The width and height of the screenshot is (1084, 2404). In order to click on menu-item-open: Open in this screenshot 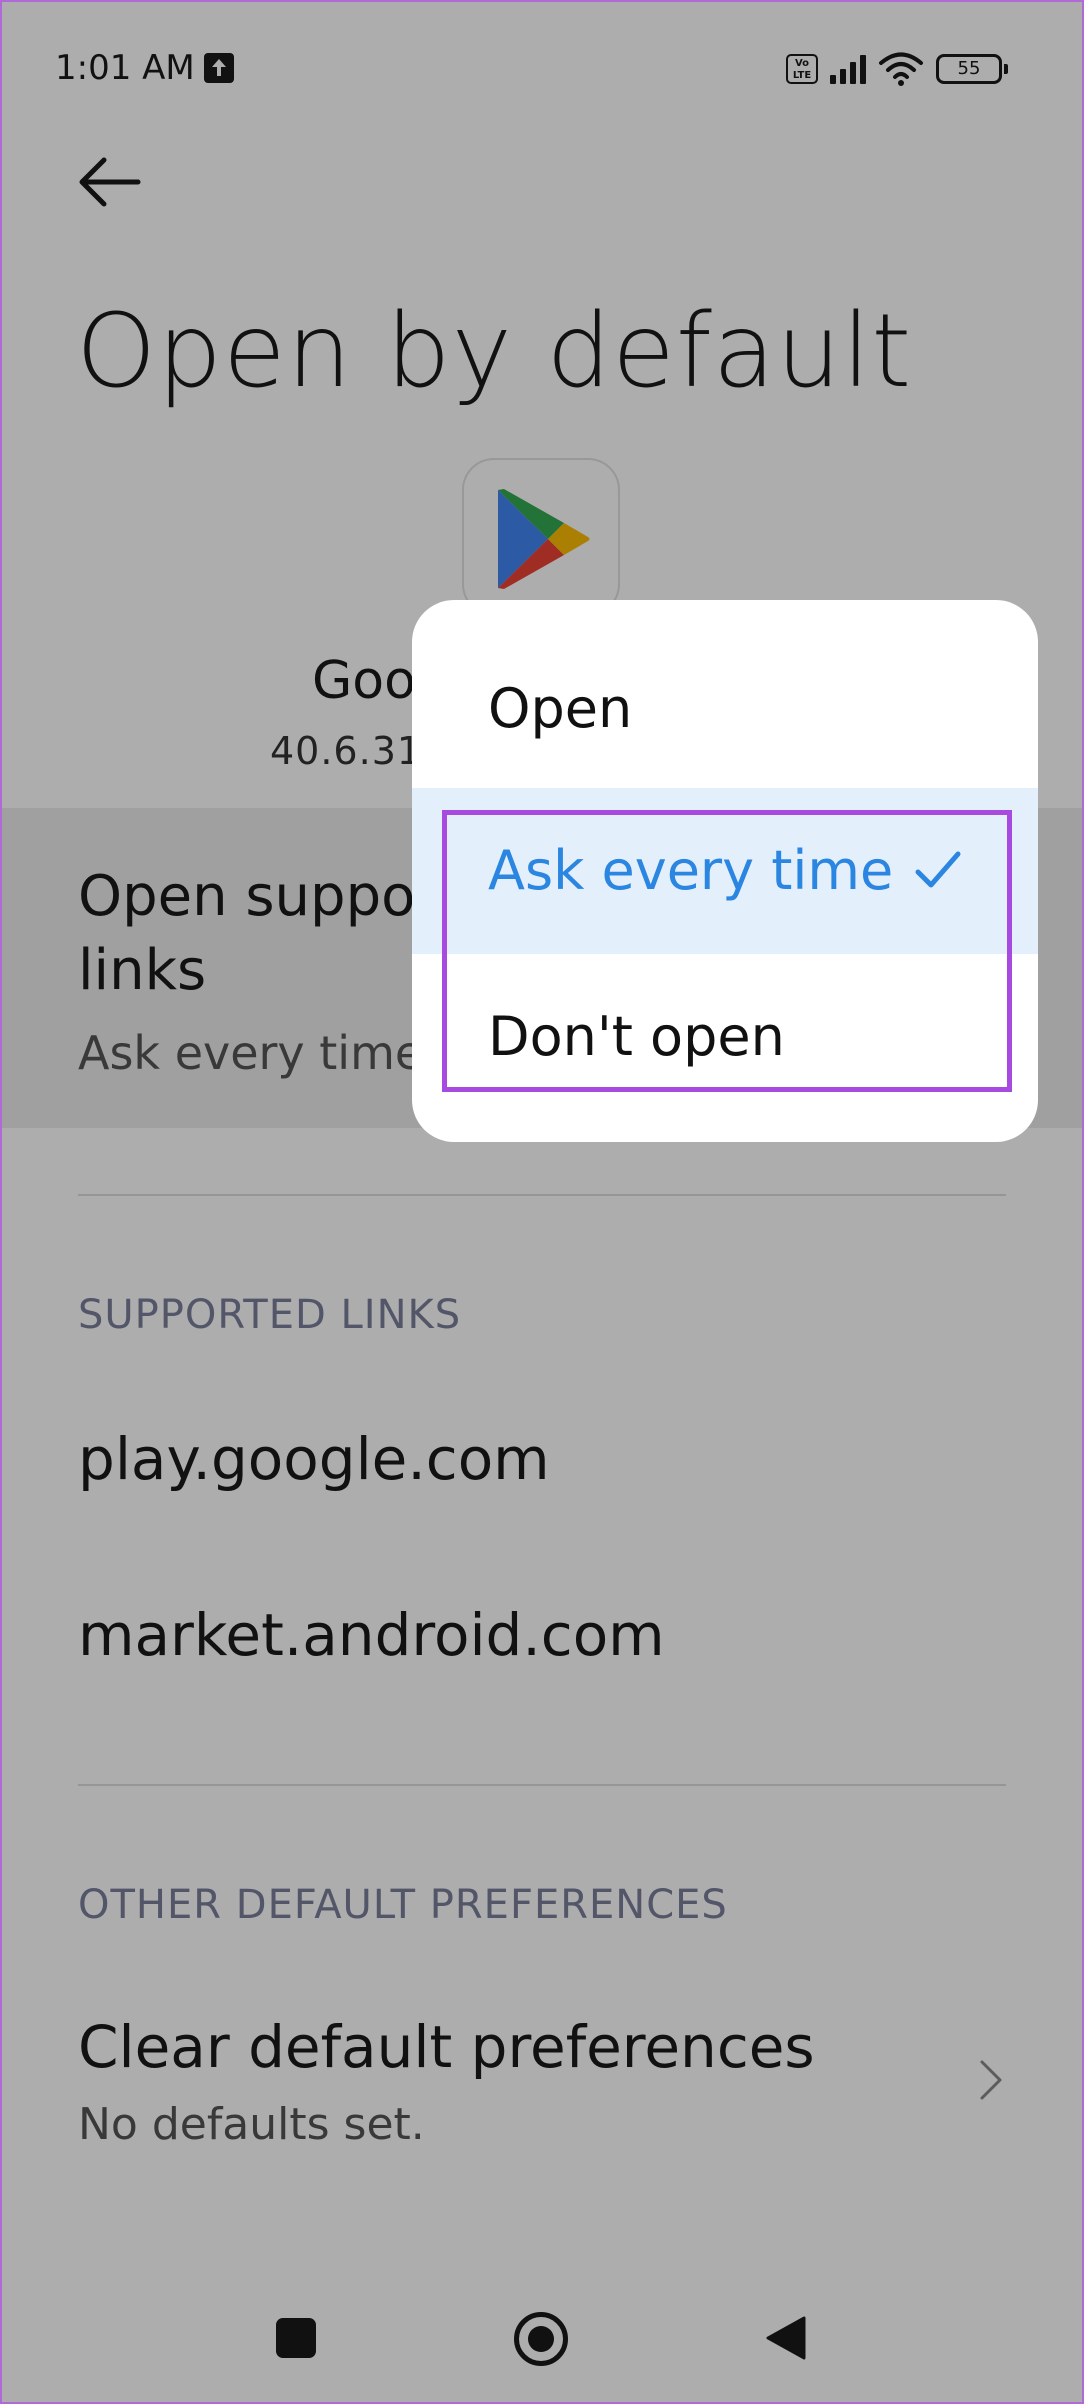, I will do `click(725, 709)`.